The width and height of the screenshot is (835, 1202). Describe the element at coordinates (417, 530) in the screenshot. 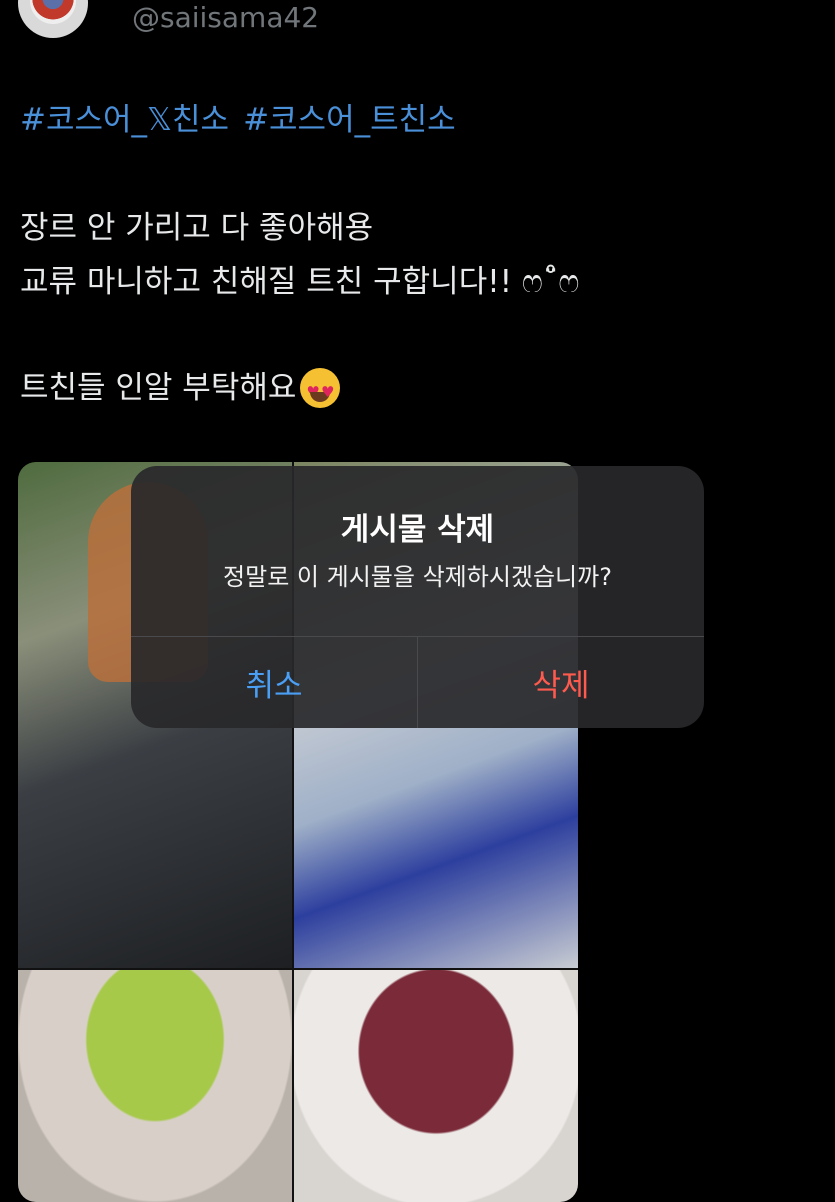

I see `dialog-title: 게시물 삭제` at that location.